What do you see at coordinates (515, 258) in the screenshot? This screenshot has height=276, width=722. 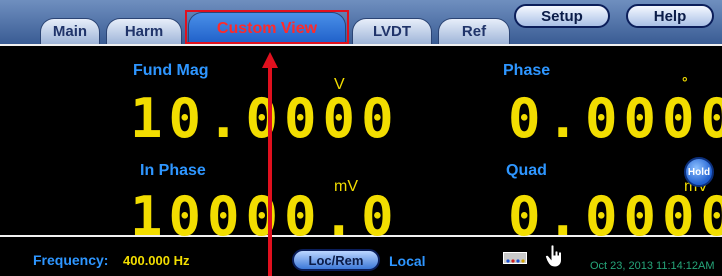 I see `network-icon` at bounding box center [515, 258].